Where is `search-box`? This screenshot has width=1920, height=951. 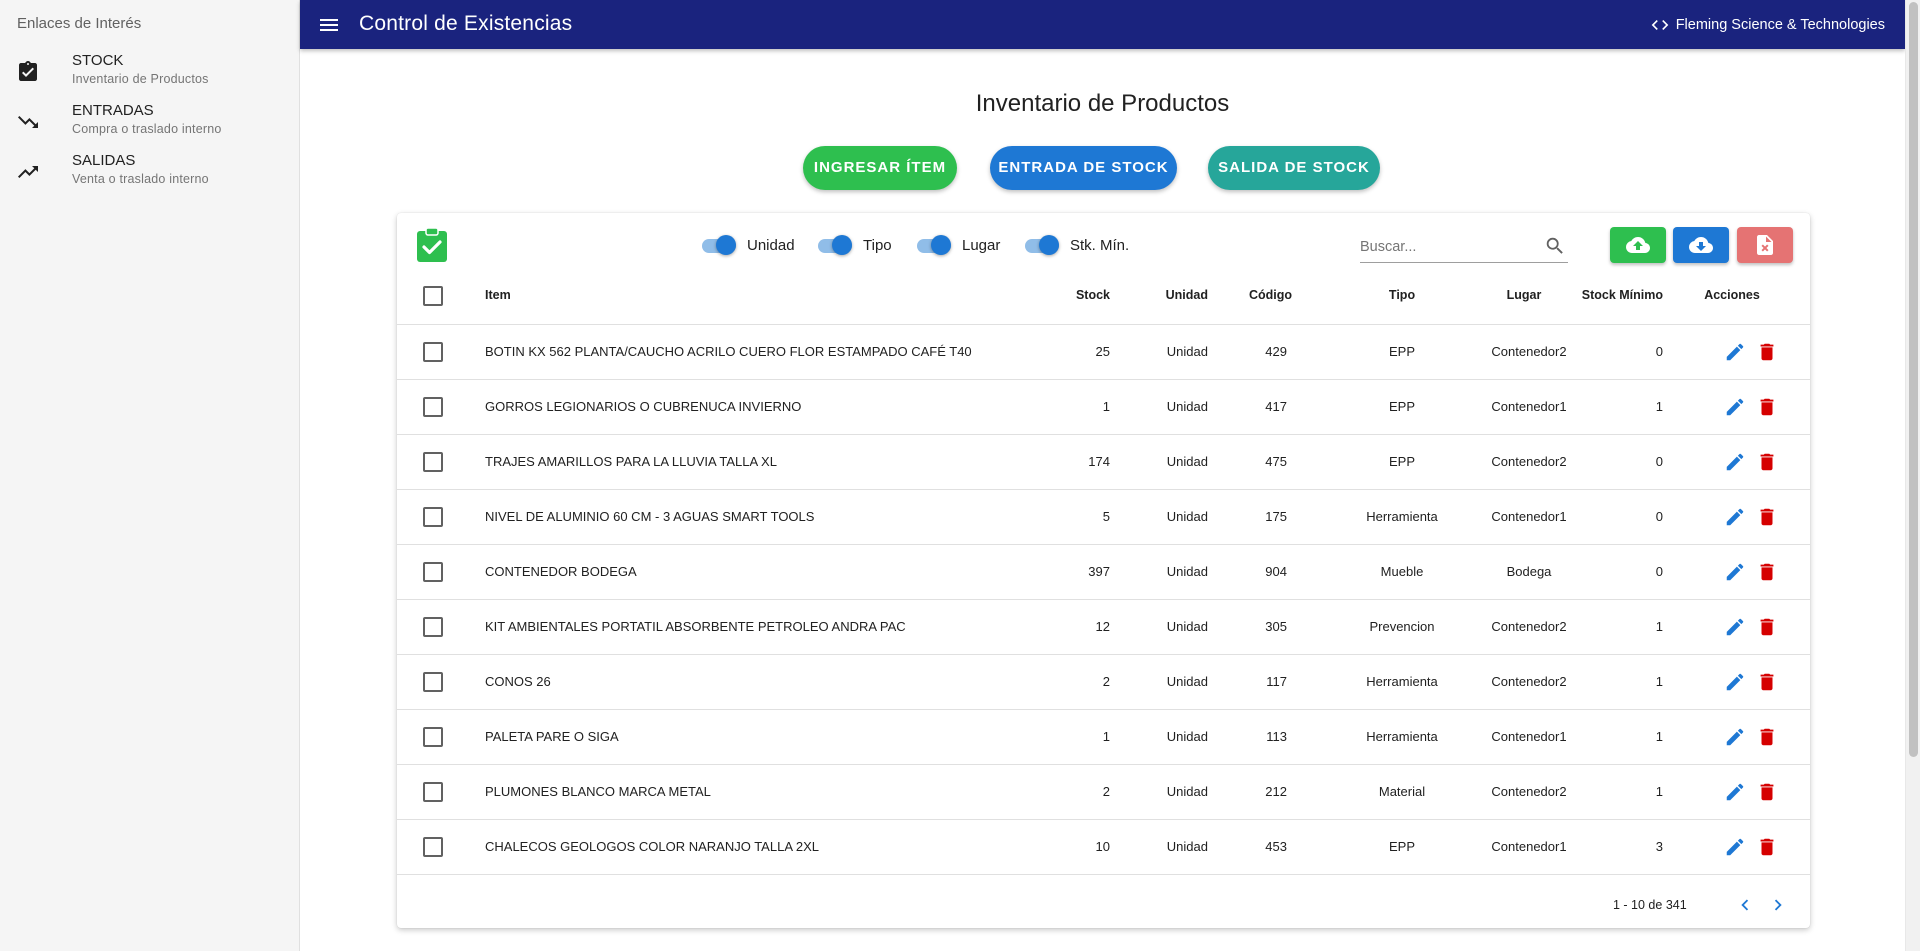 search-box is located at coordinates (1464, 247).